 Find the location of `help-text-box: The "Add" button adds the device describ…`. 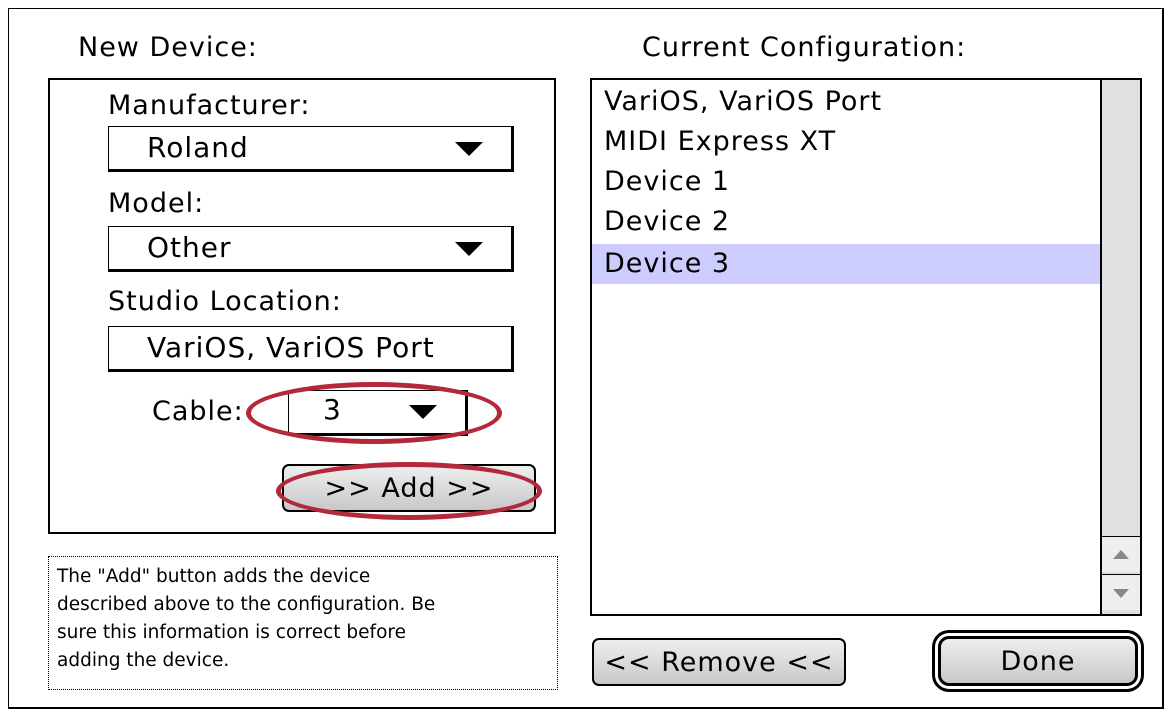

help-text-box: The "Add" button adds the device describ… is located at coordinates (303, 623).